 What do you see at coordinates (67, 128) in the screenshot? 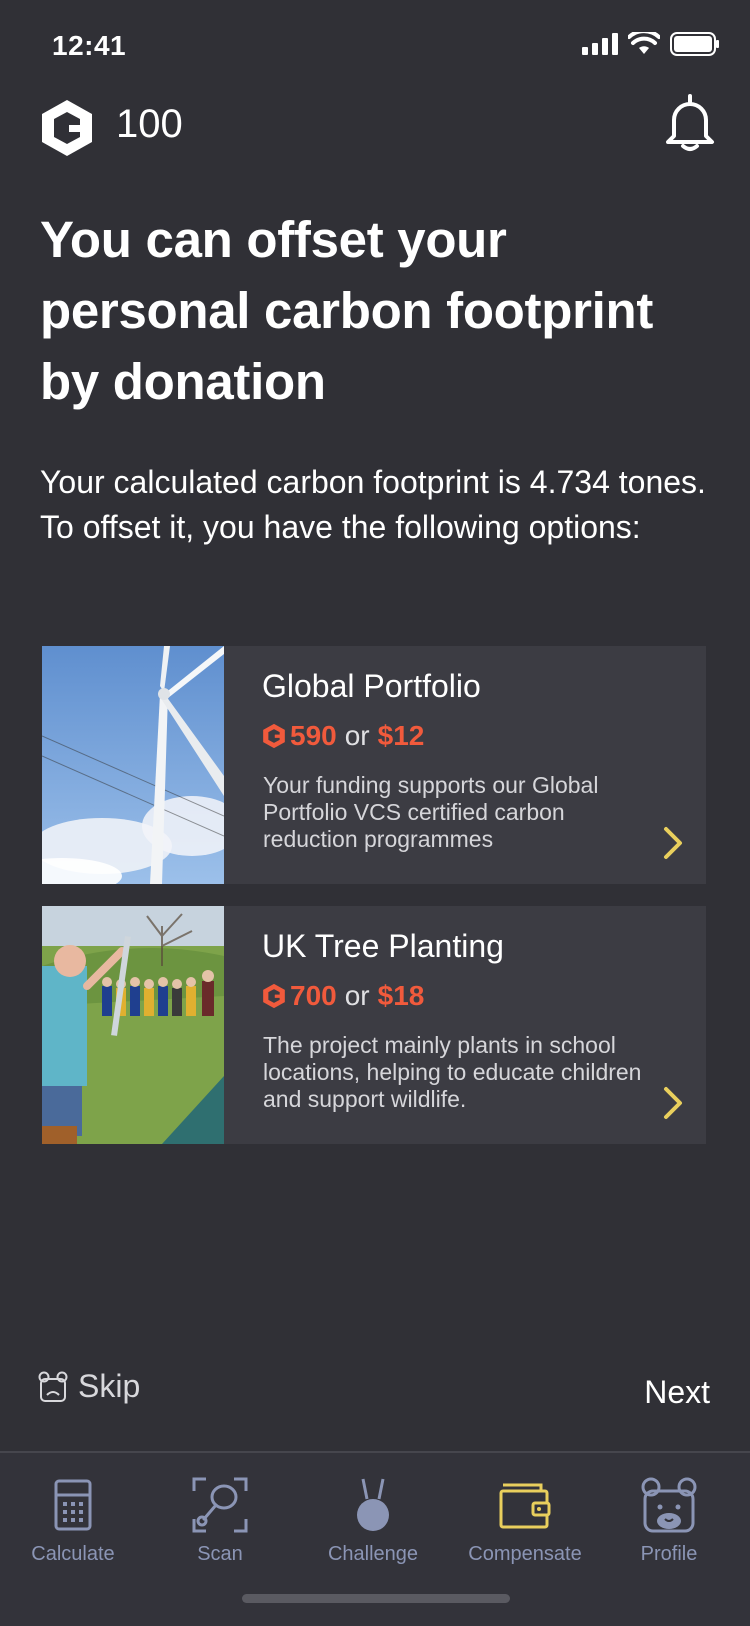
I see `app-logo-icon` at bounding box center [67, 128].